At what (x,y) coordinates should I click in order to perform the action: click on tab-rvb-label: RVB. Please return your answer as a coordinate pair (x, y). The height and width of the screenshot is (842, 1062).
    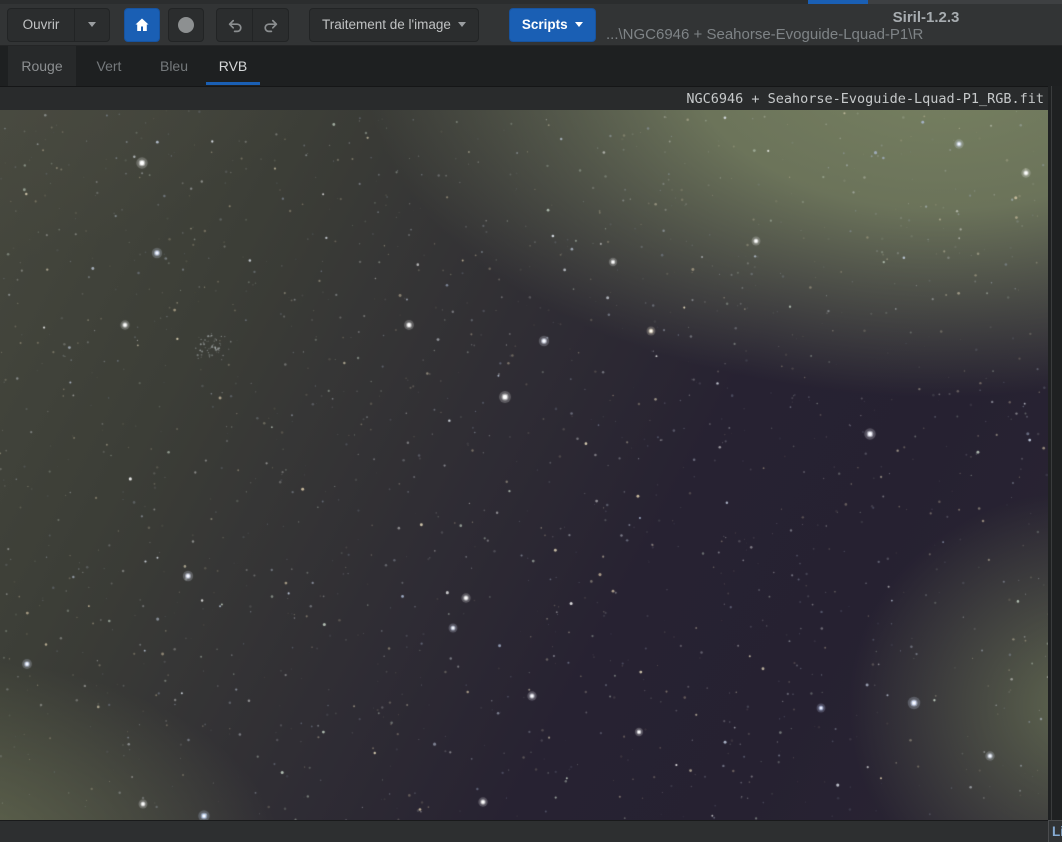
    Looking at the image, I should click on (233, 66).